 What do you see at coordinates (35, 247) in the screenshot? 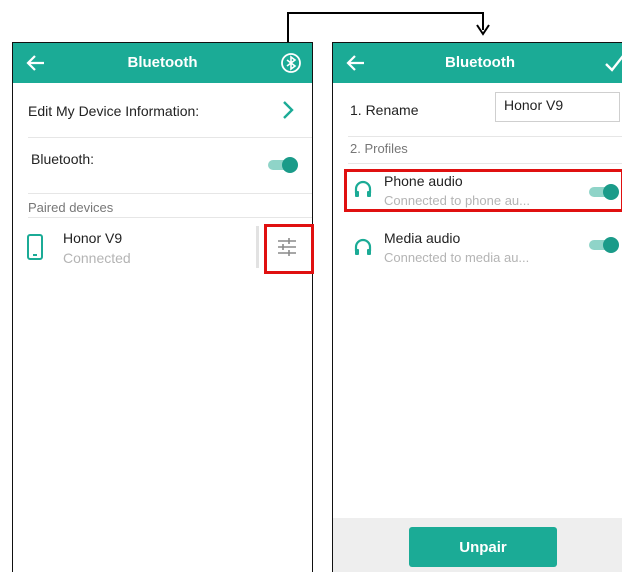
I see `phone-device-icon` at bounding box center [35, 247].